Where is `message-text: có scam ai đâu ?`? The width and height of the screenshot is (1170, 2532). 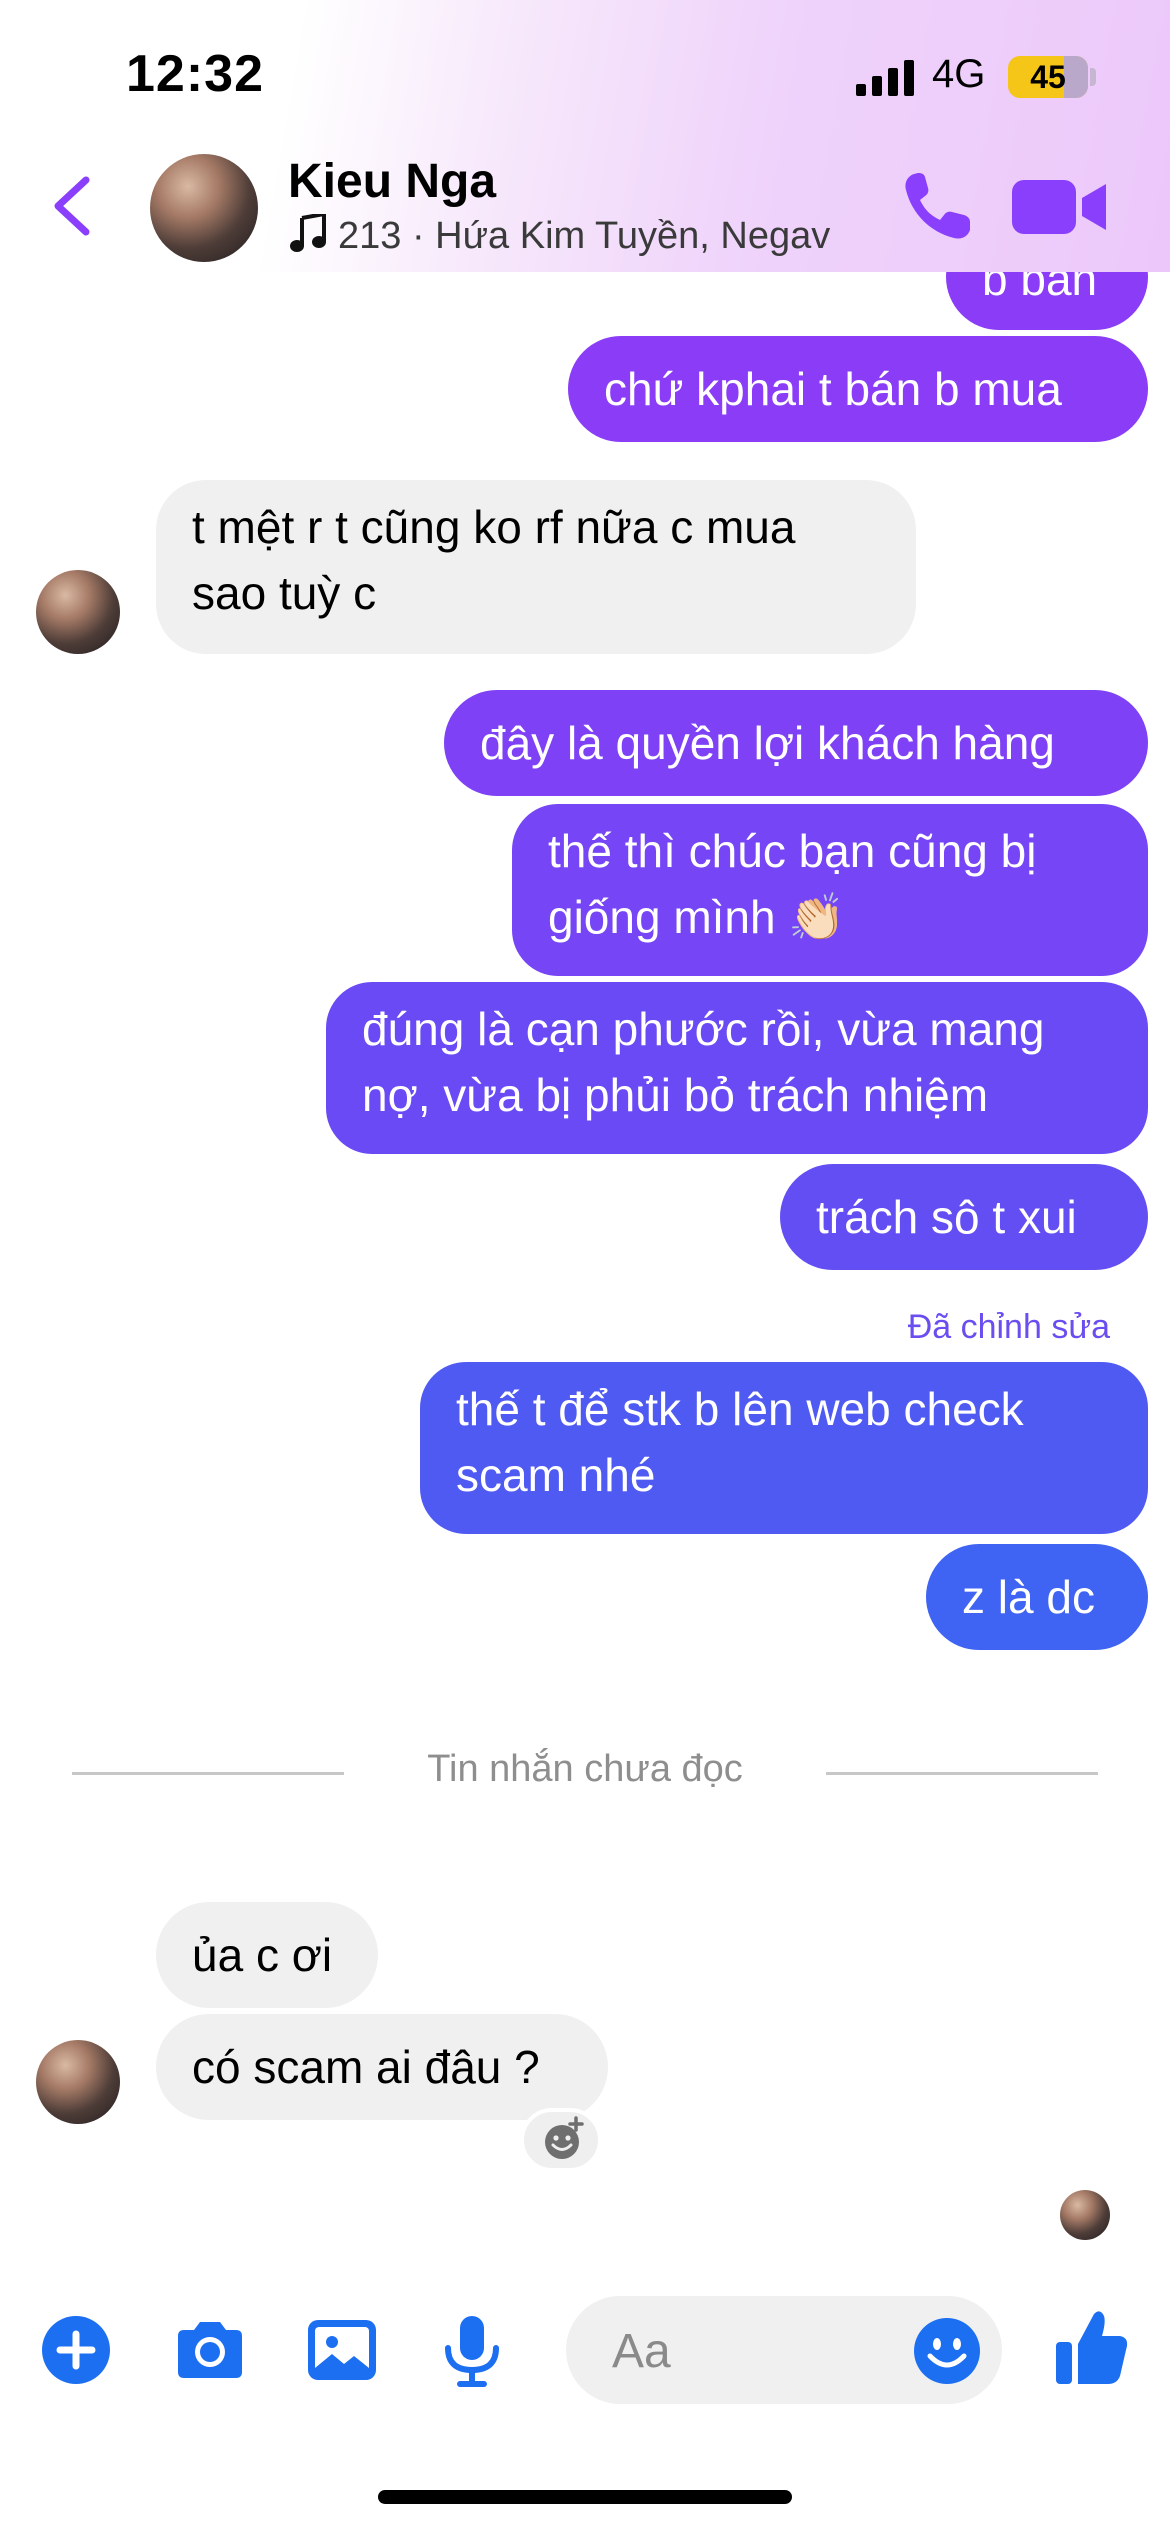
message-text: có scam ai đâu ? is located at coordinates (366, 2067).